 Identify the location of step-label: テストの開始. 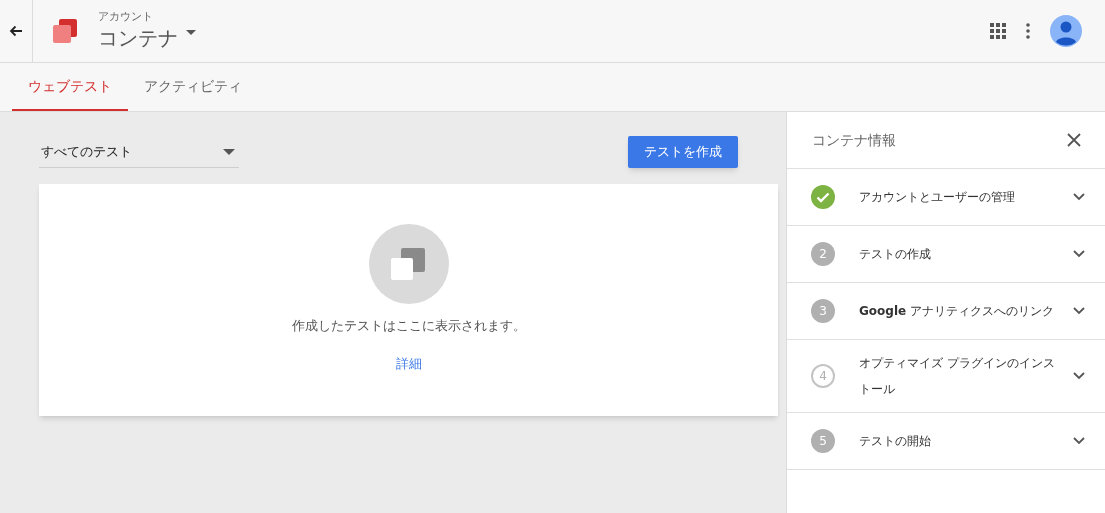
(895, 441).